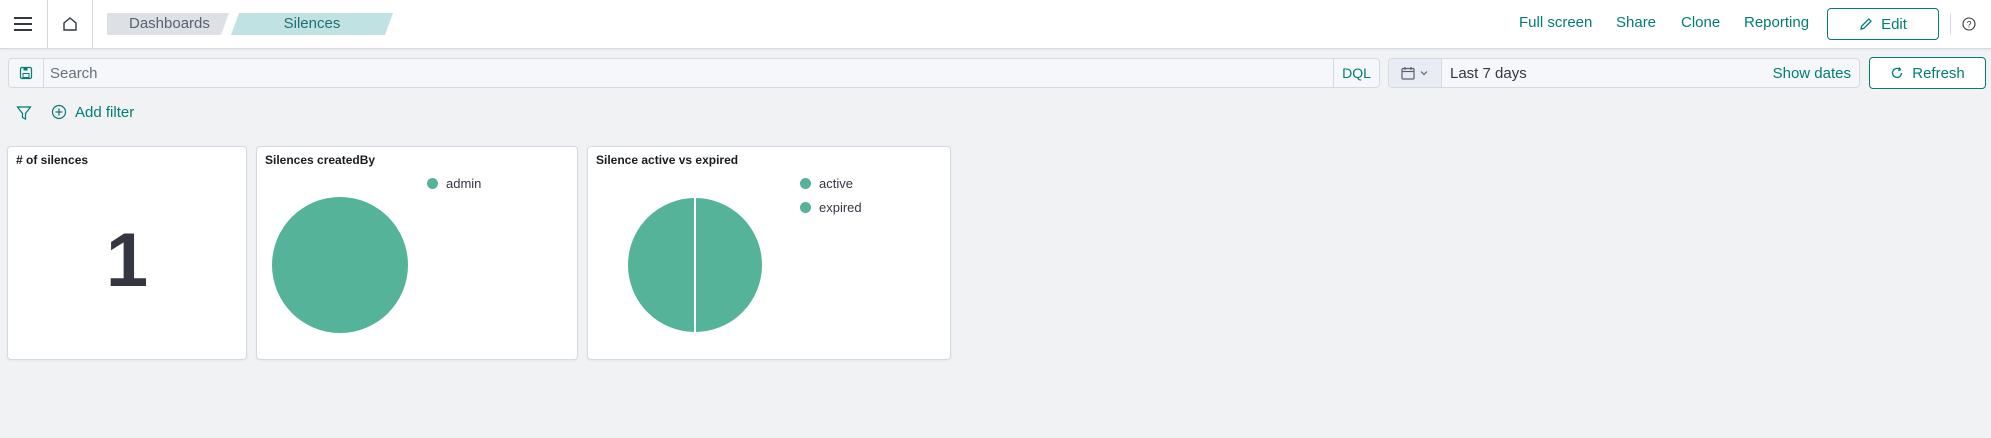  What do you see at coordinates (127, 260) in the screenshot?
I see `metric-value: 1` at bounding box center [127, 260].